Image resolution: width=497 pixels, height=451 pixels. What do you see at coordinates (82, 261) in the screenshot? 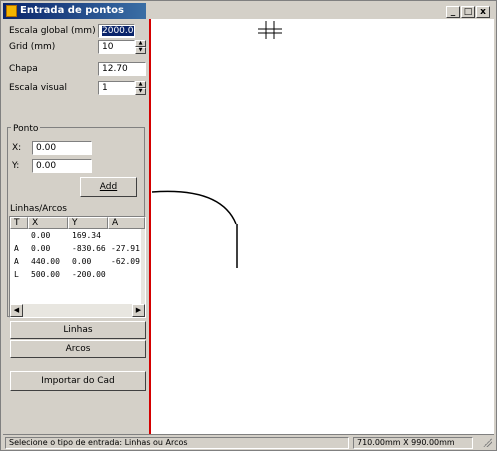
I see `cell-y: 0.00` at bounding box center [82, 261].